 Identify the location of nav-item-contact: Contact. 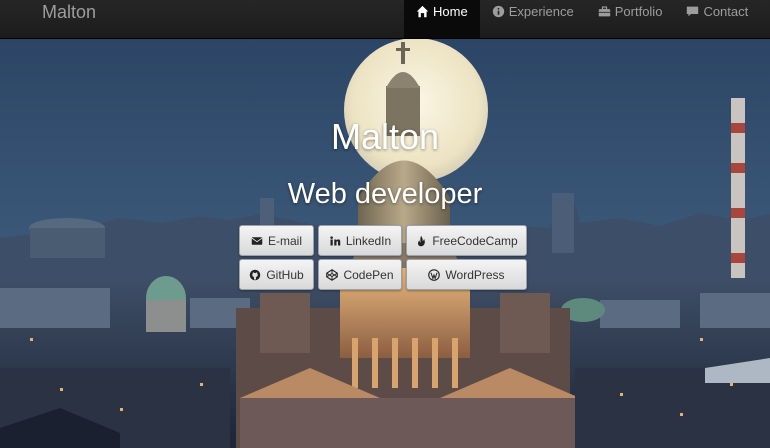
(717, 19).